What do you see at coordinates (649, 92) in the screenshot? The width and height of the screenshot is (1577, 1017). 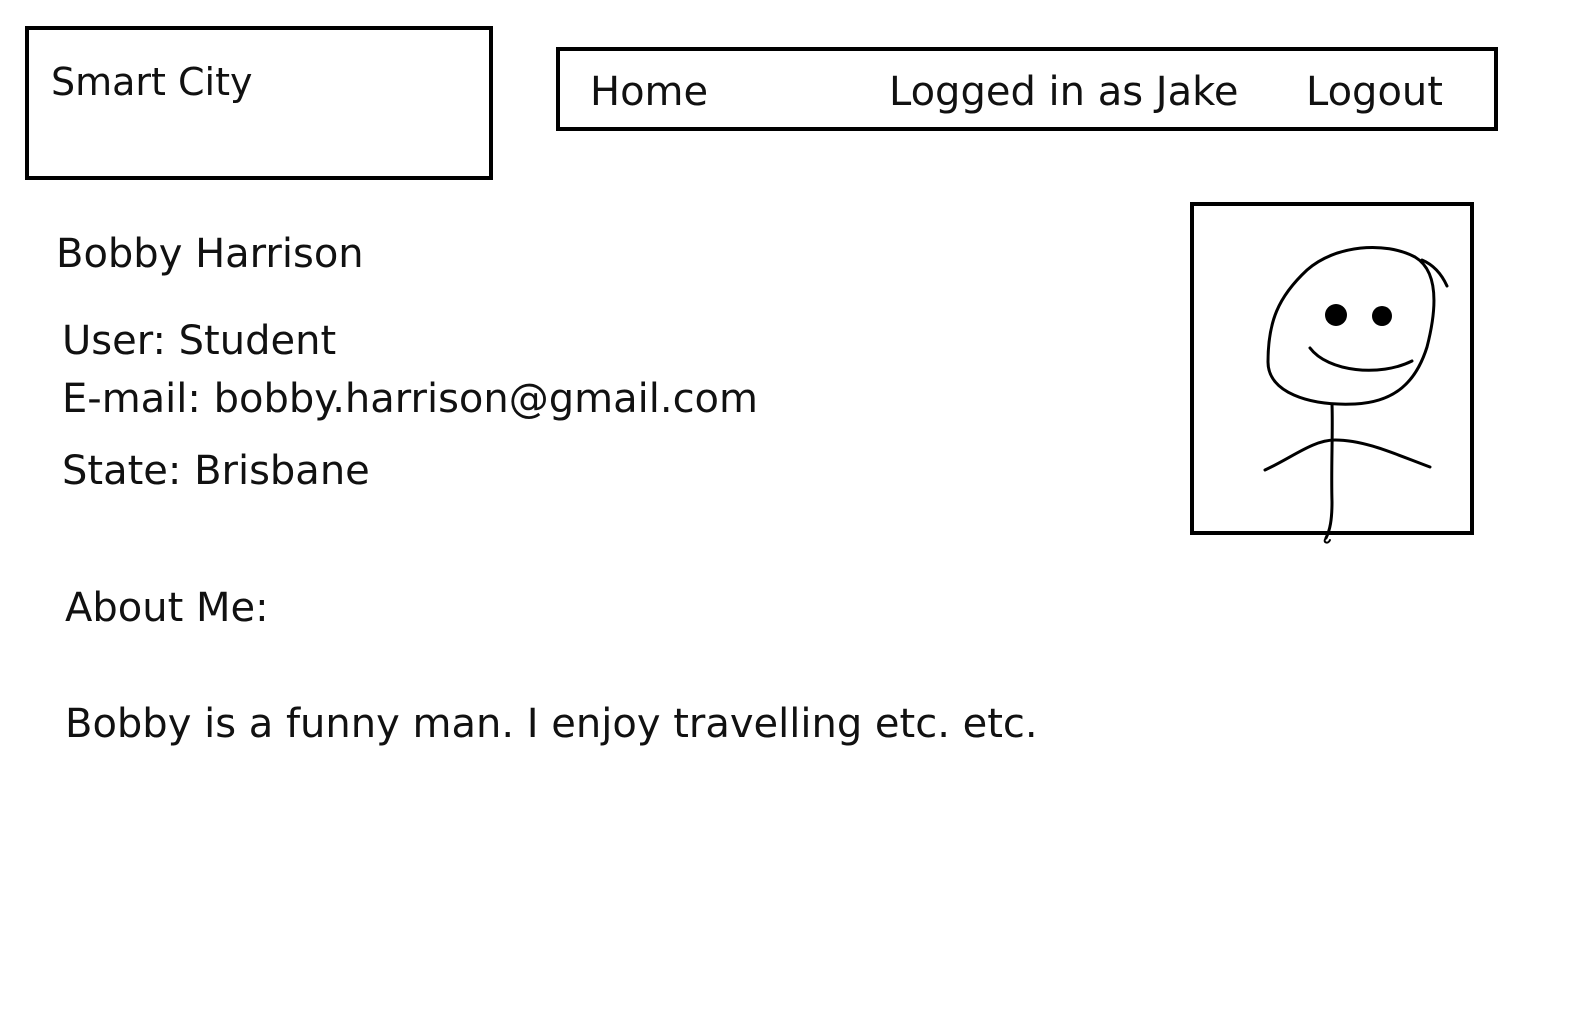 I see `nav-home-link: Home` at bounding box center [649, 92].